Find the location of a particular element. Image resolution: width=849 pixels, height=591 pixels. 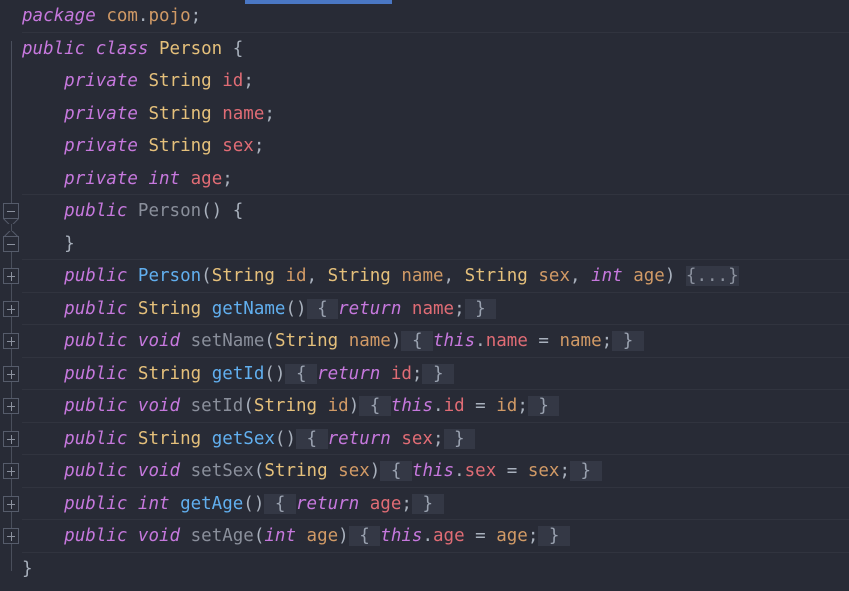

code-token-mth: getId is located at coordinates (238, 373).